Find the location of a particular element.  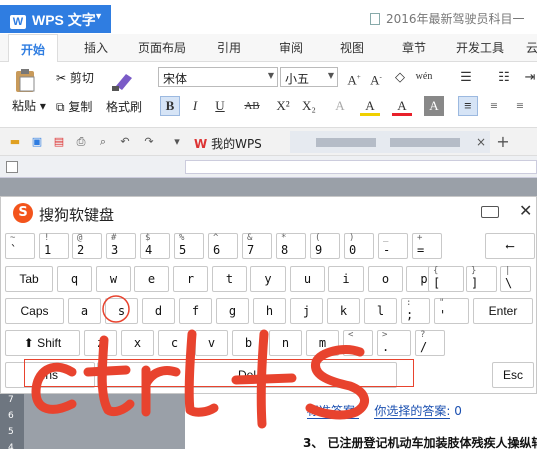

key-r: r is located at coordinates (190, 279).